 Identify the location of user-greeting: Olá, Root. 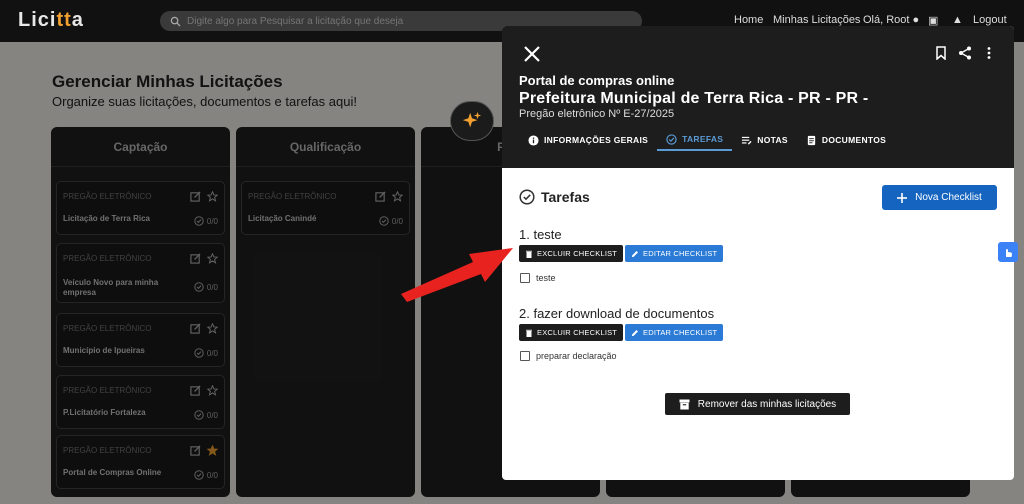
(886, 20).